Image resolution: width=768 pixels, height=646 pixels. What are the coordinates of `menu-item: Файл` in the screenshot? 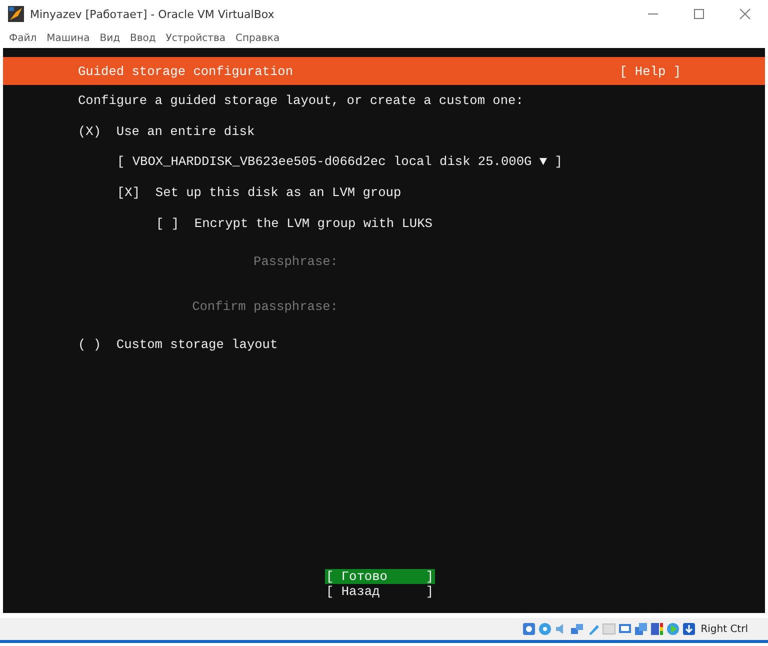 It's located at (23, 38).